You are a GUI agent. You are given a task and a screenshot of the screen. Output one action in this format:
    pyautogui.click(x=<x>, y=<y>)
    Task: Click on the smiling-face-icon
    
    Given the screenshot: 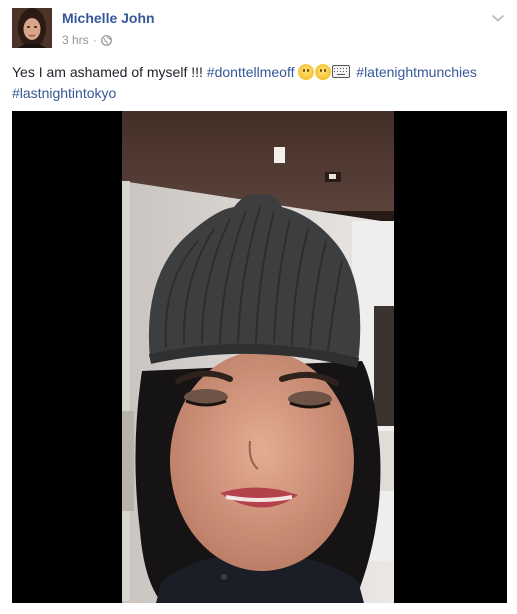 What is the action you would take?
    pyautogui.click(x=323, y=72)
    